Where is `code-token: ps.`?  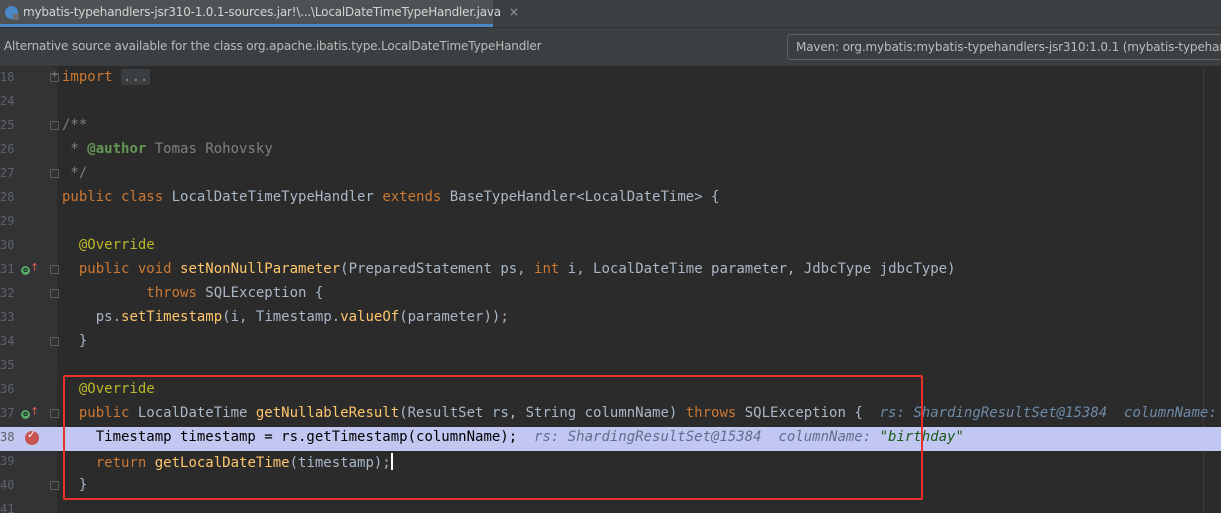 code-token: ps. is located at coordinates (108, 317).